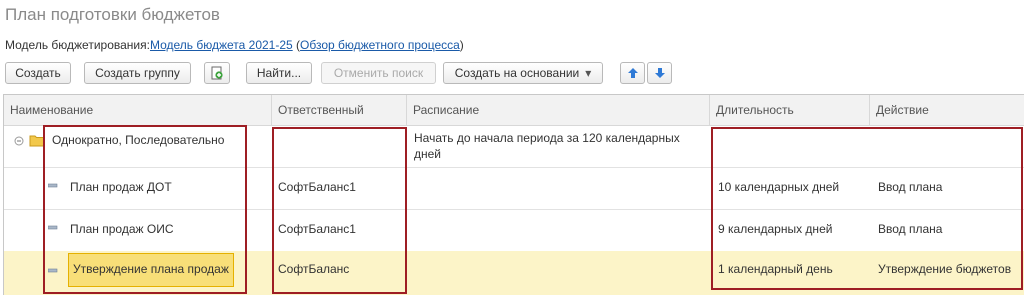 This screenshot has height=295, width=1024. What do you see at coordinates (121, 187) in the screenshot?
I see `row-name: План продаж ДОТ` at bounding box center [121, 187].